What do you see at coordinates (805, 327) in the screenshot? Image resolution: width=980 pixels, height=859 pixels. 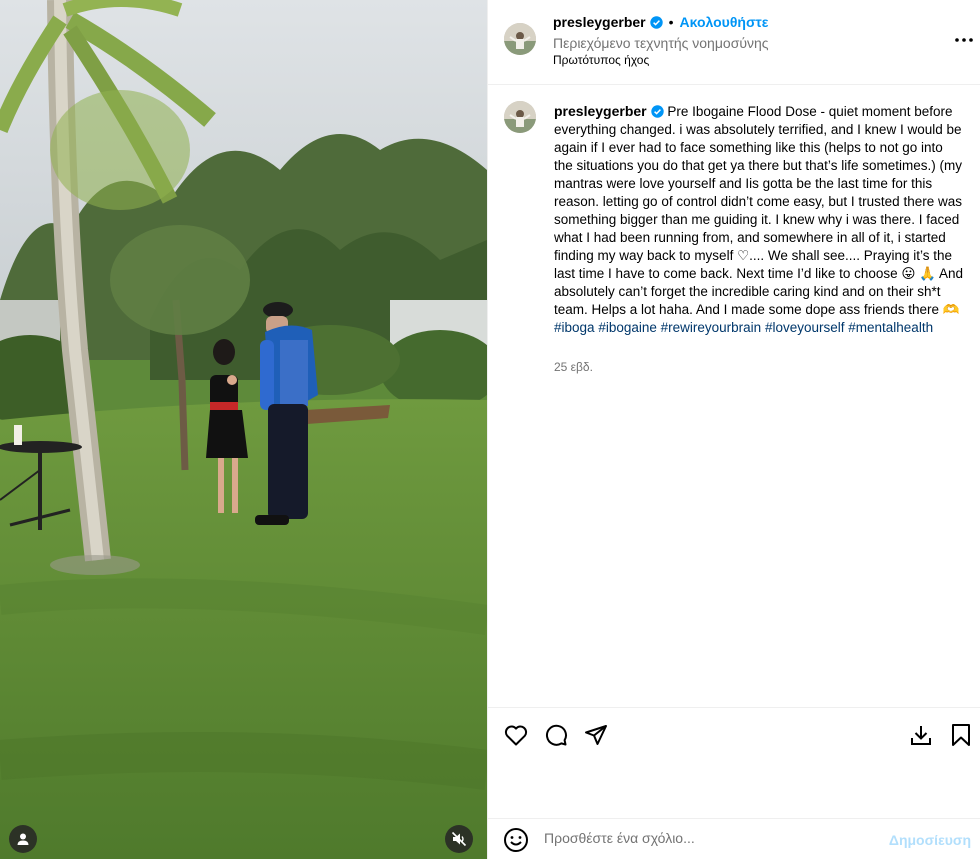 I see `hashtag-link: #loveyourself` at bounding box center [805, 327].